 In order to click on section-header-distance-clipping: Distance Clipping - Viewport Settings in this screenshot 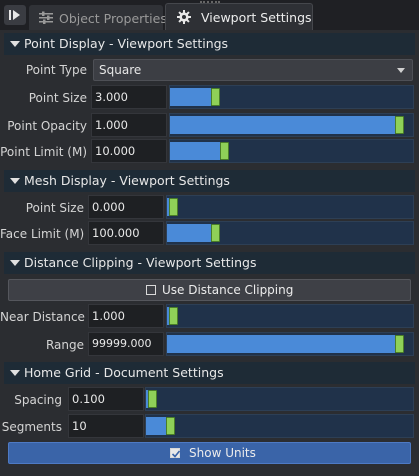, I will do `click(209, 263)`.